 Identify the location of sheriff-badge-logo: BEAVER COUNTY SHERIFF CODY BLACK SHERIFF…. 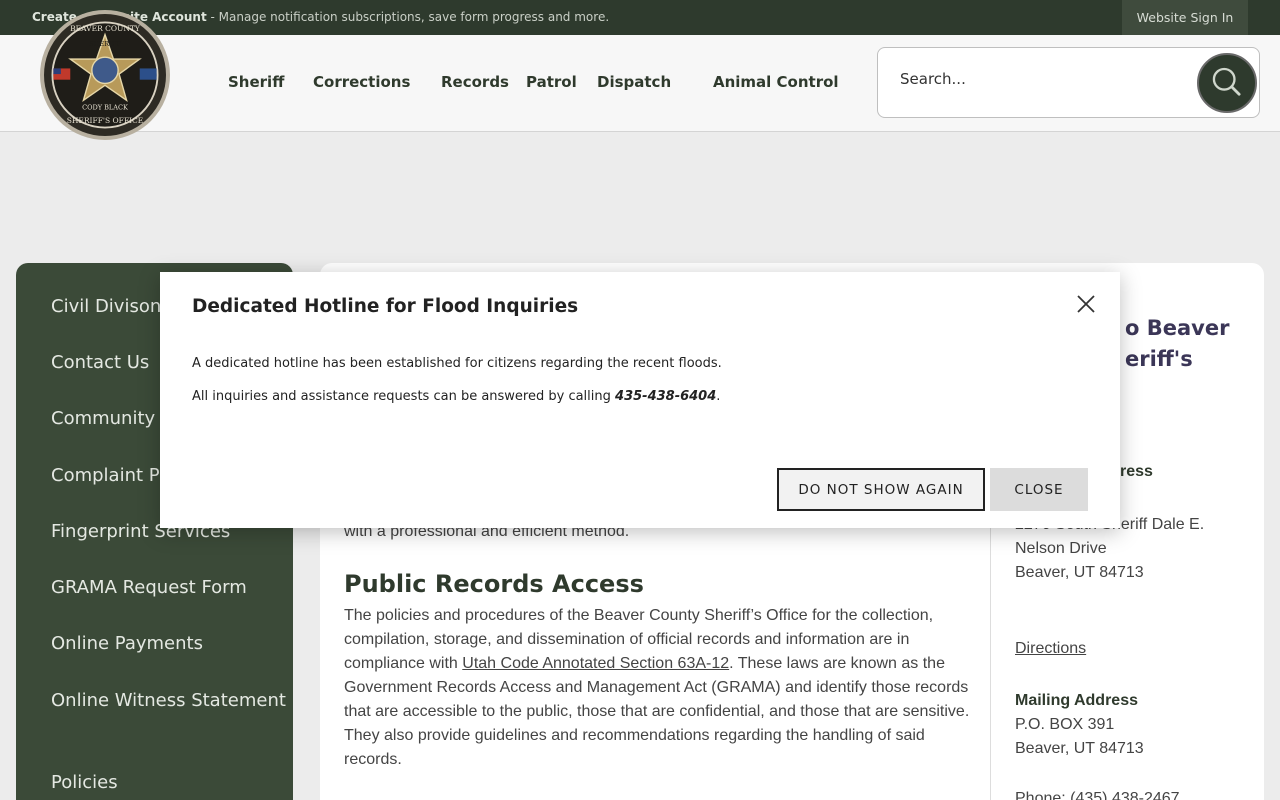
(105, 75).